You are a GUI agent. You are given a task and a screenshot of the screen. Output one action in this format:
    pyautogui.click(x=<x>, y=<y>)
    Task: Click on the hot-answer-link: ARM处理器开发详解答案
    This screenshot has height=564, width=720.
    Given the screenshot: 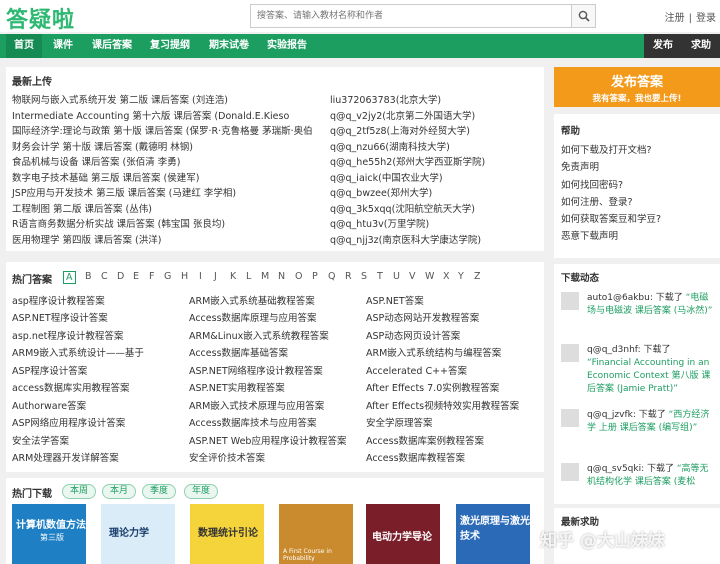 What is the action you would take?
    pyautogui.click(x=65, y=457)
    